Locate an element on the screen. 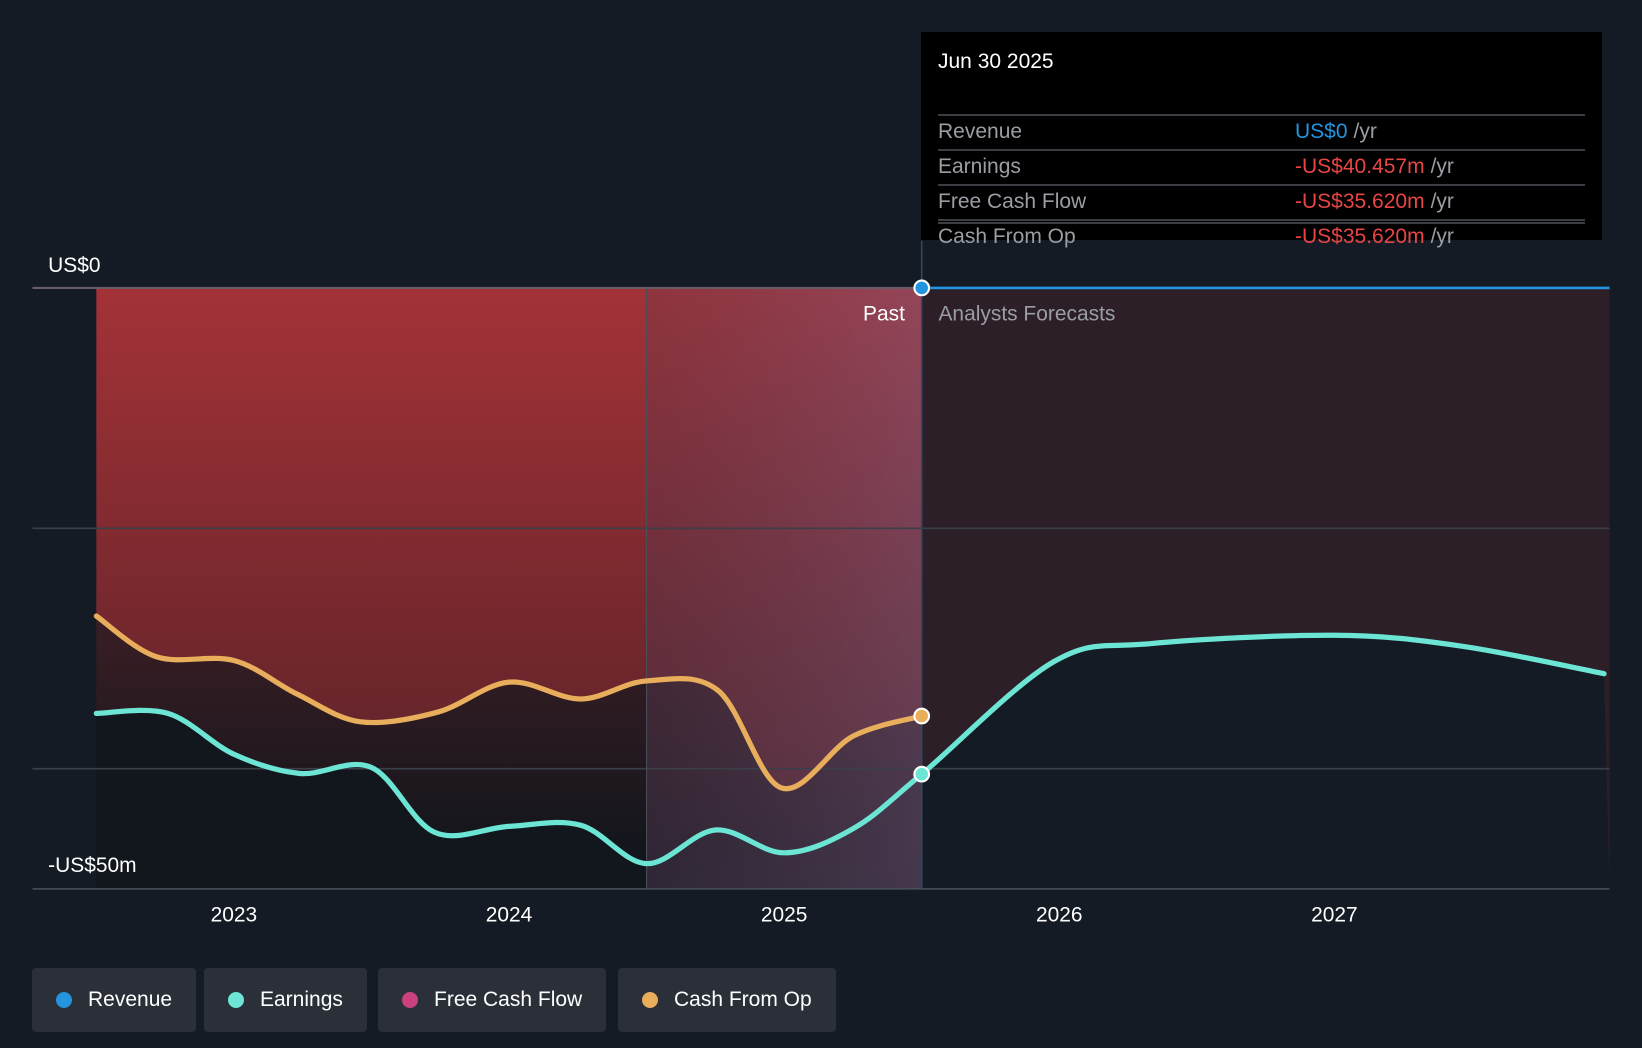  tooltip-label: Cash From Op is located at coordinates (1007, 236).